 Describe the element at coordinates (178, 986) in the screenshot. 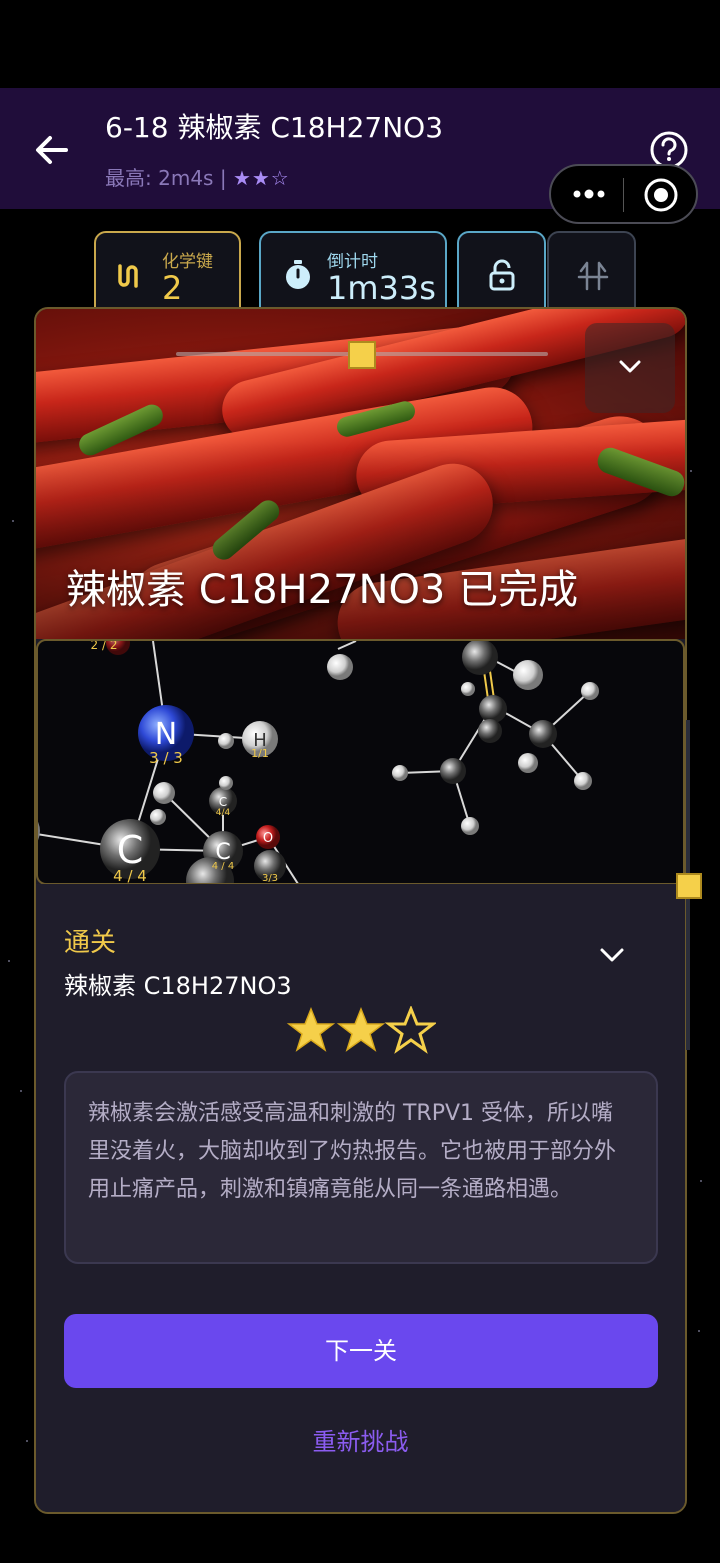

I see `molecule-name: 辣椒素 C18H27NO3` at that location.